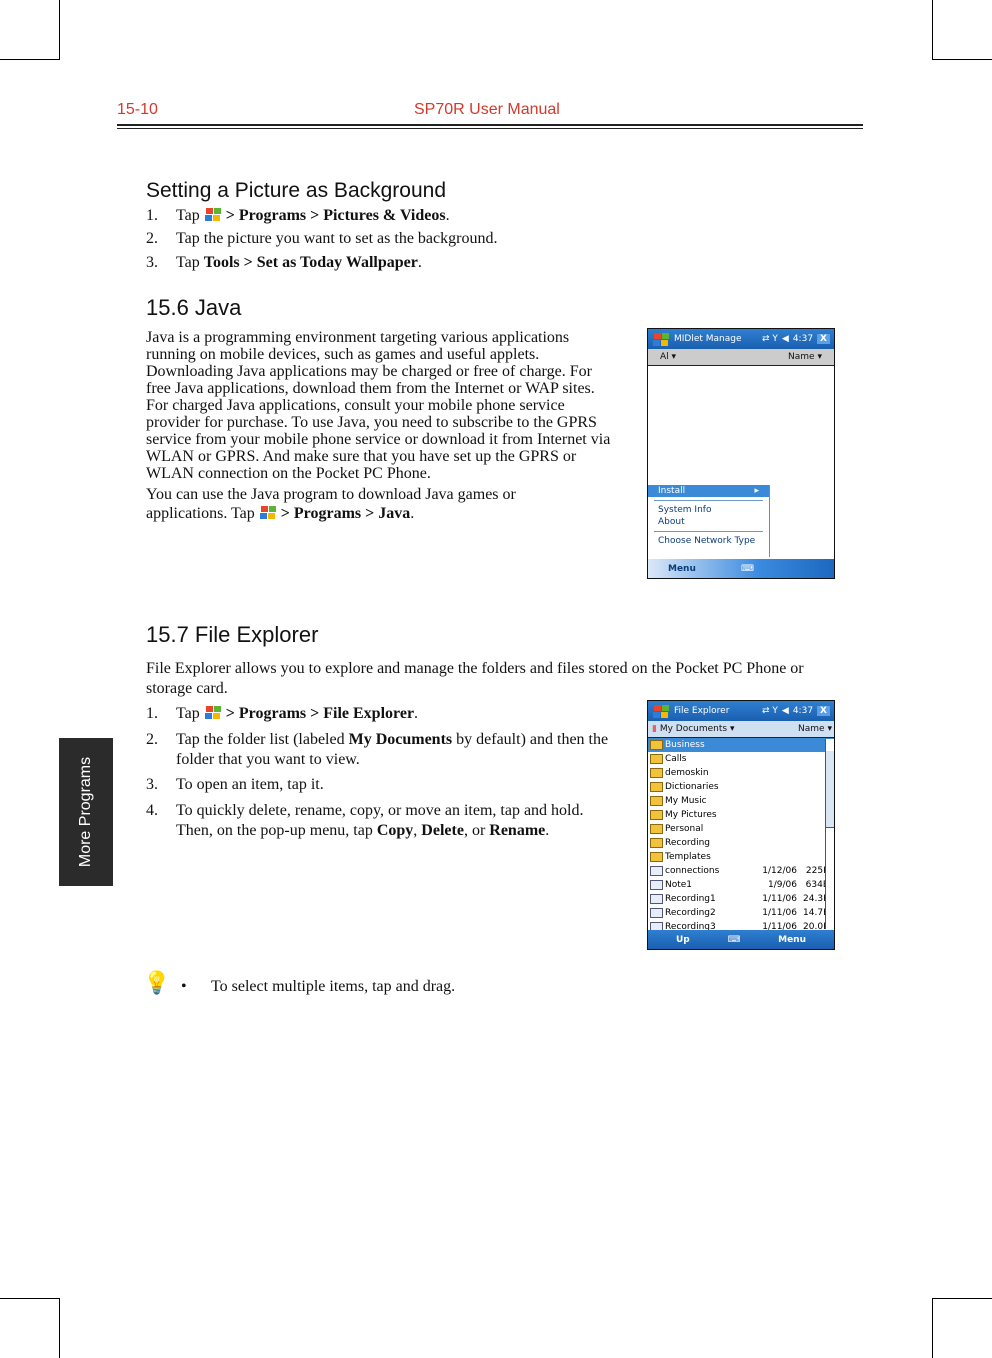  I want to click on file-list-item: My Music, so click(741, 801).